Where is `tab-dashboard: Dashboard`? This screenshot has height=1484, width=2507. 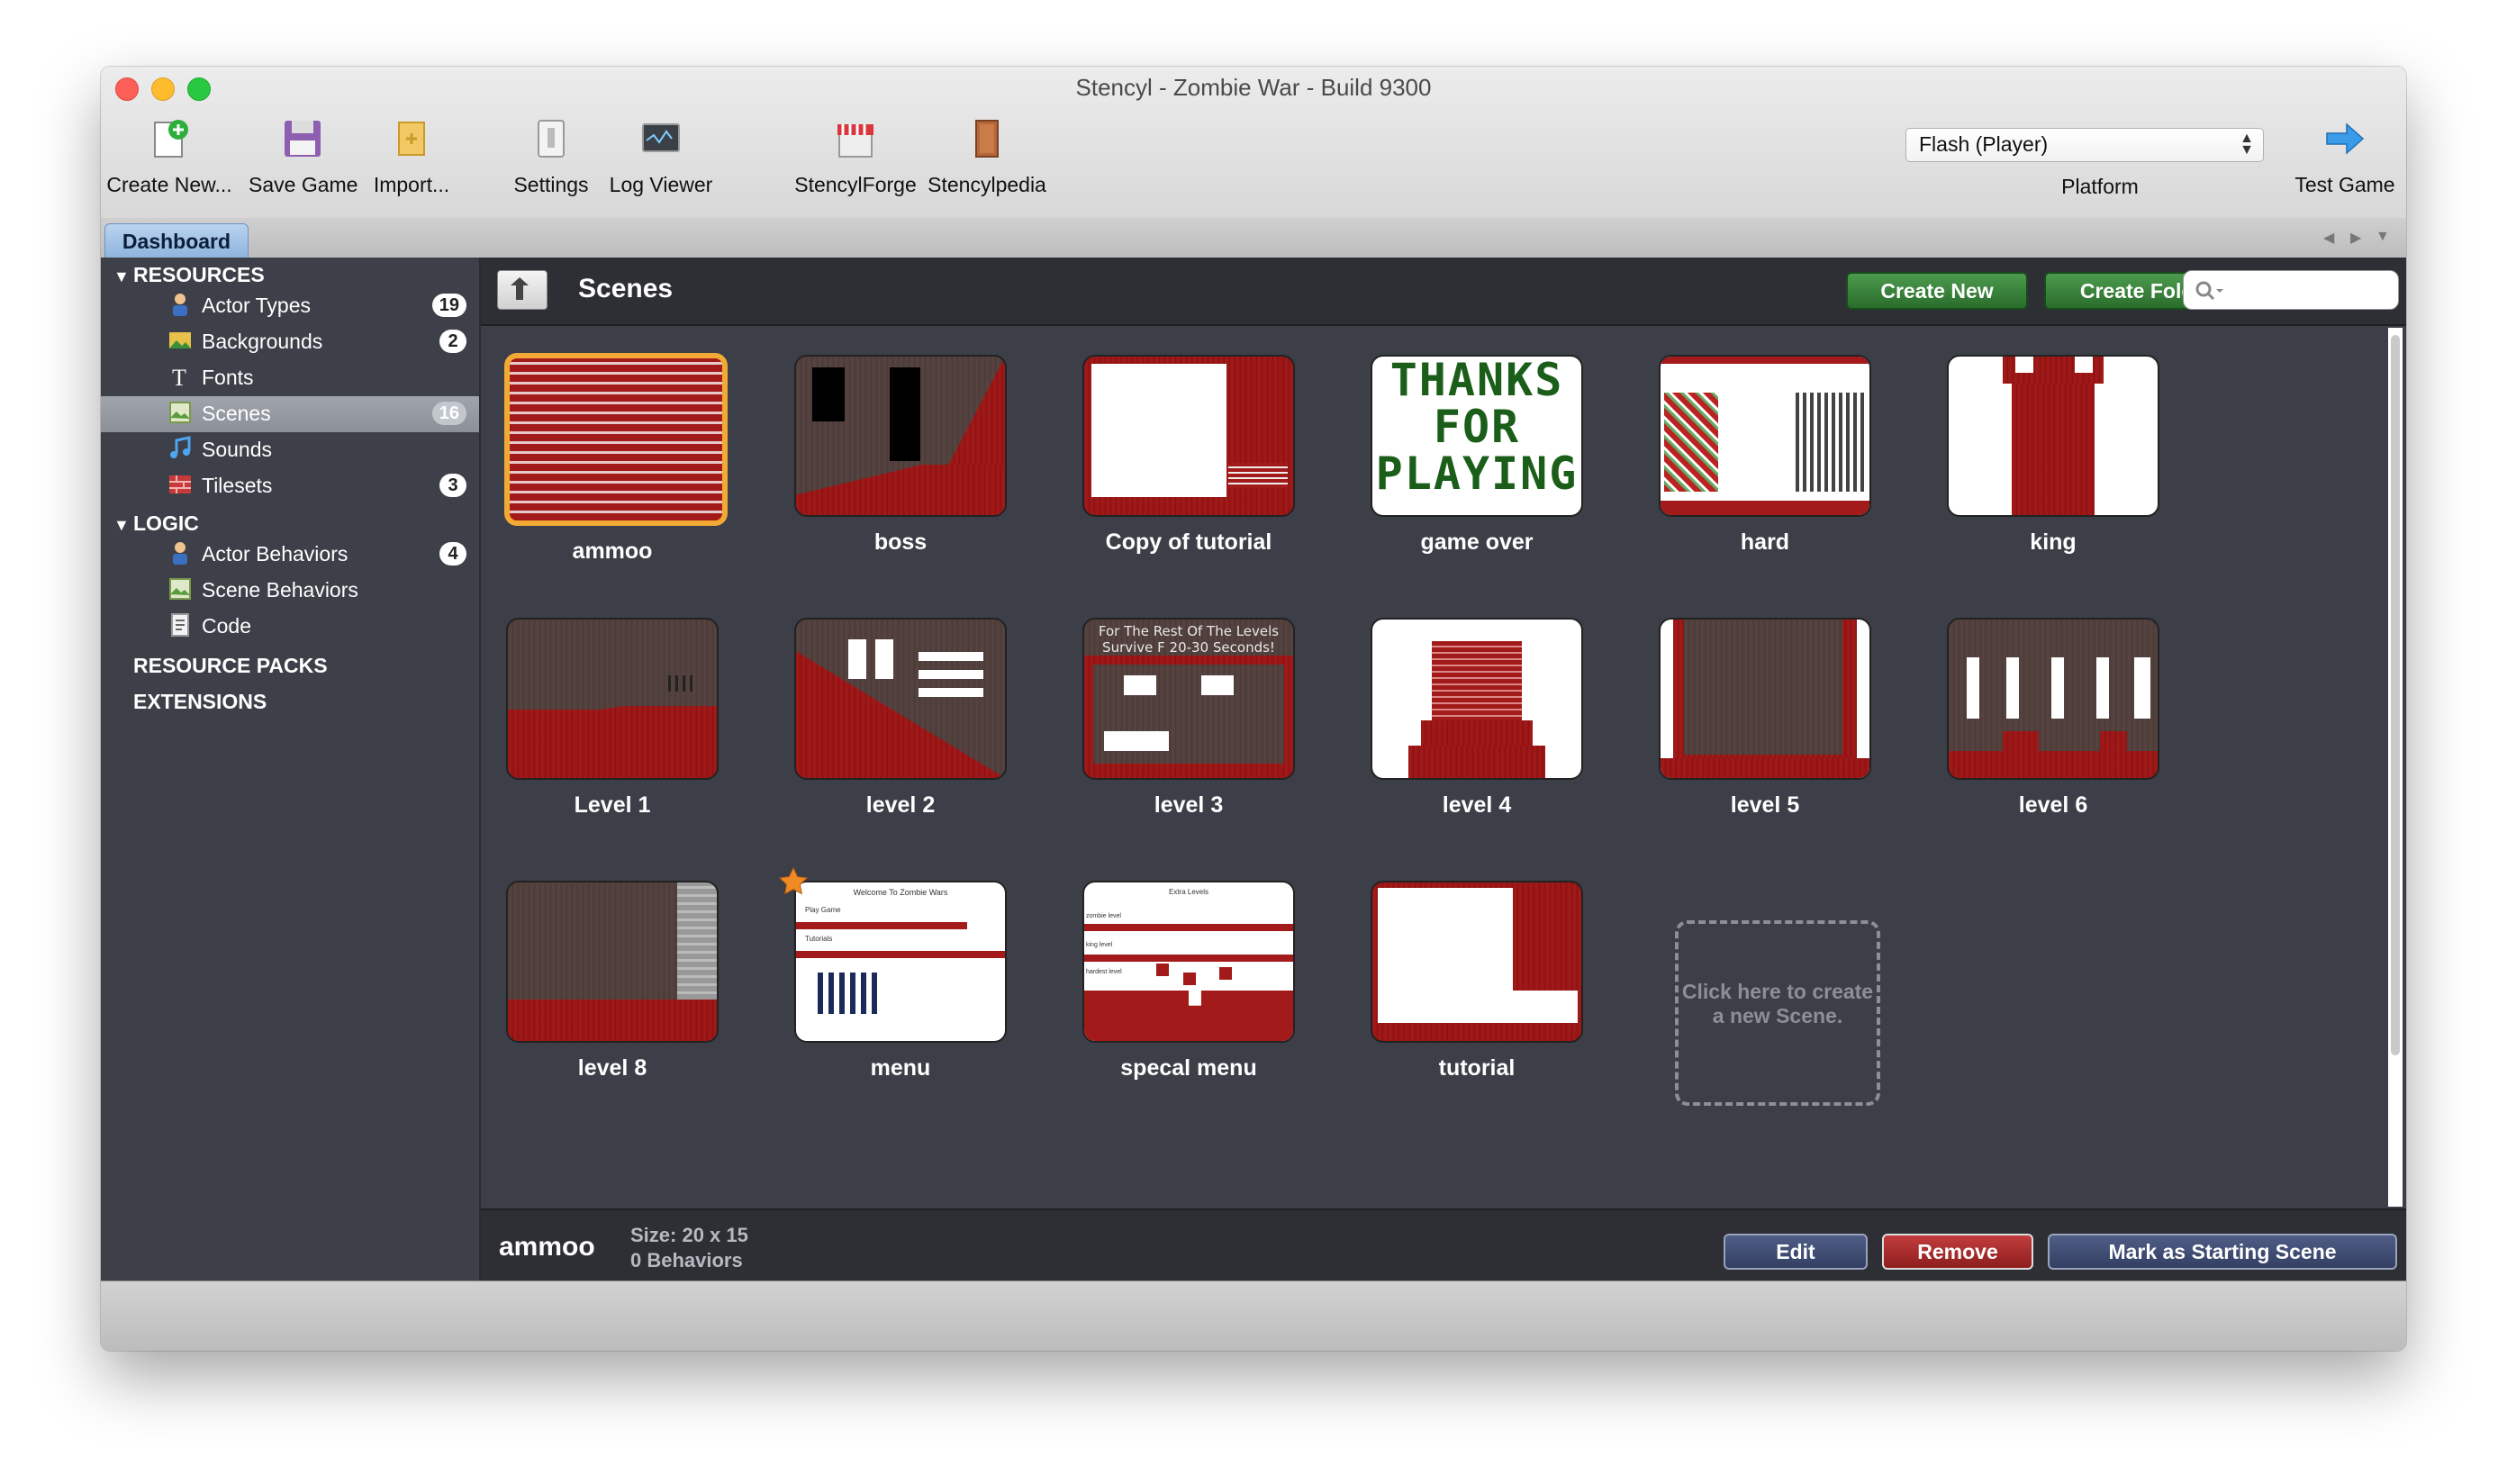
tab-dashboard: Dashboard is located at coordinates (176, 241).